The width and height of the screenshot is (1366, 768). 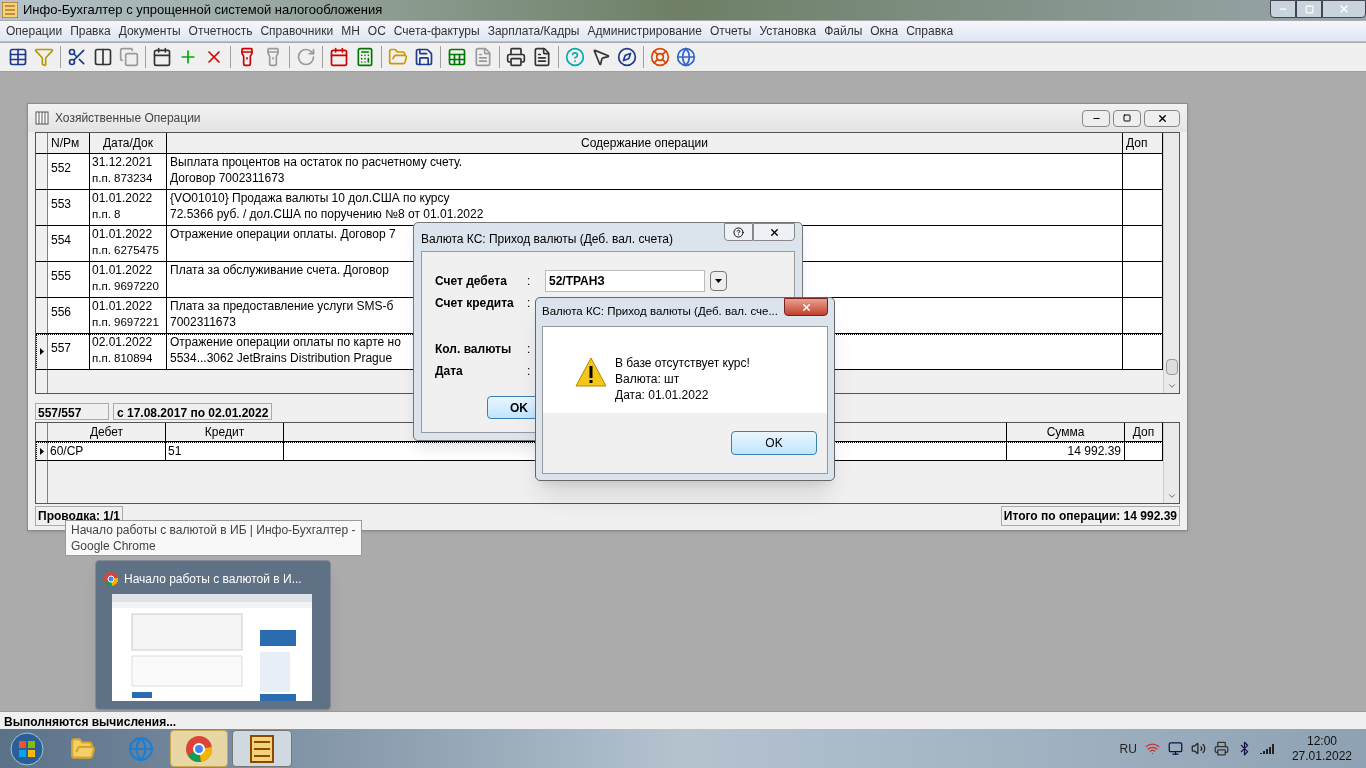 I want to click on table-cell: Отражение операции оплаты. Договор 7, so click(x=283, y=234).